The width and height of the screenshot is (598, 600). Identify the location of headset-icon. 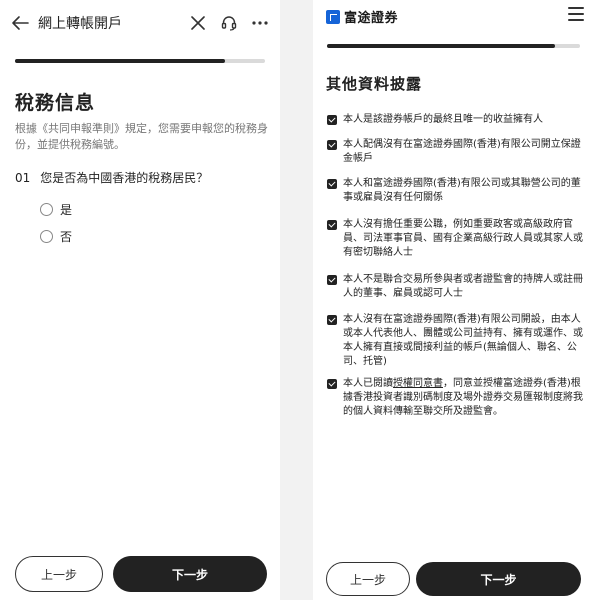
(229, 23).